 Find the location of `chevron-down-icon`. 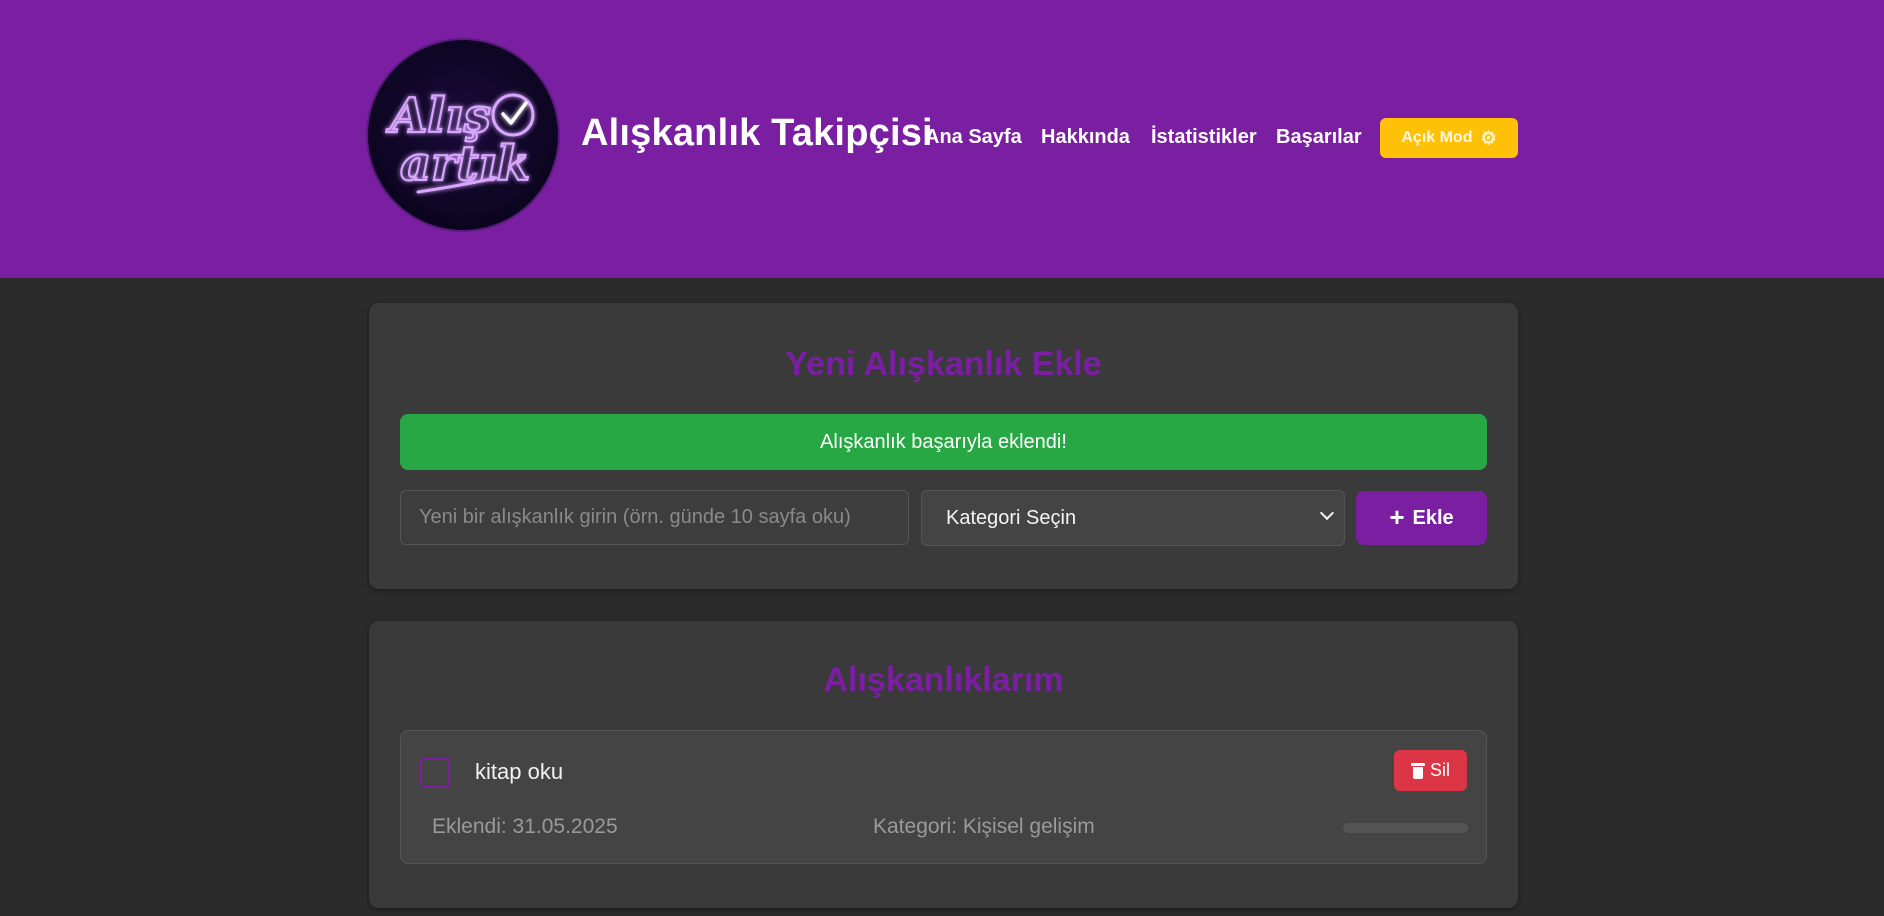

chevron-down-icon is located at coordinates (1327, 513).